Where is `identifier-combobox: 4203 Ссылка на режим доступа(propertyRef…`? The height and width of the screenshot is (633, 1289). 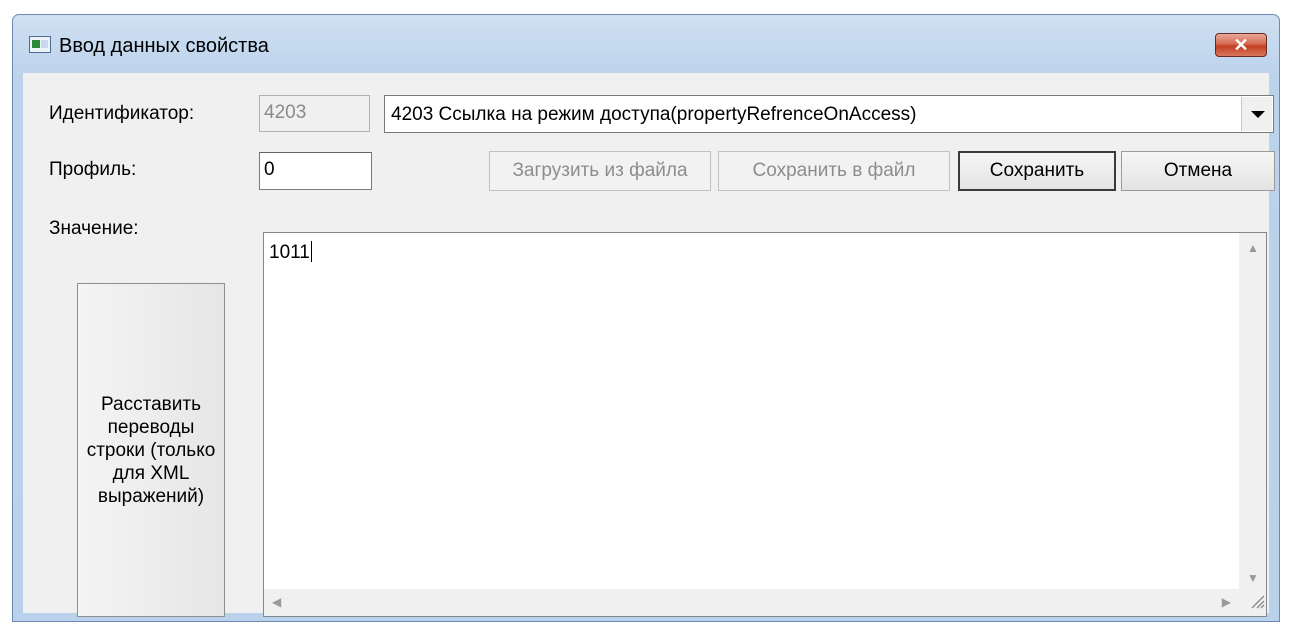
identifier-combobox: 4203 Ссылка на режим доступа(propertyRef… is located at coordinates (829, 114).